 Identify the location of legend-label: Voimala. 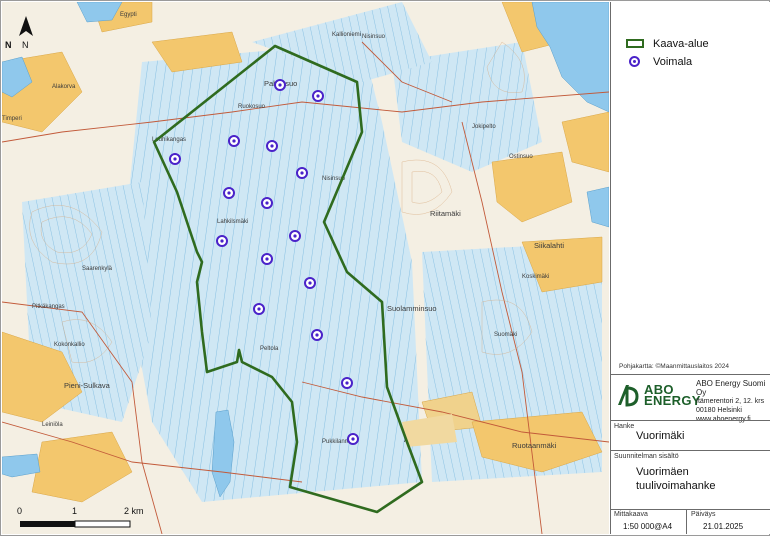
(673, 62).